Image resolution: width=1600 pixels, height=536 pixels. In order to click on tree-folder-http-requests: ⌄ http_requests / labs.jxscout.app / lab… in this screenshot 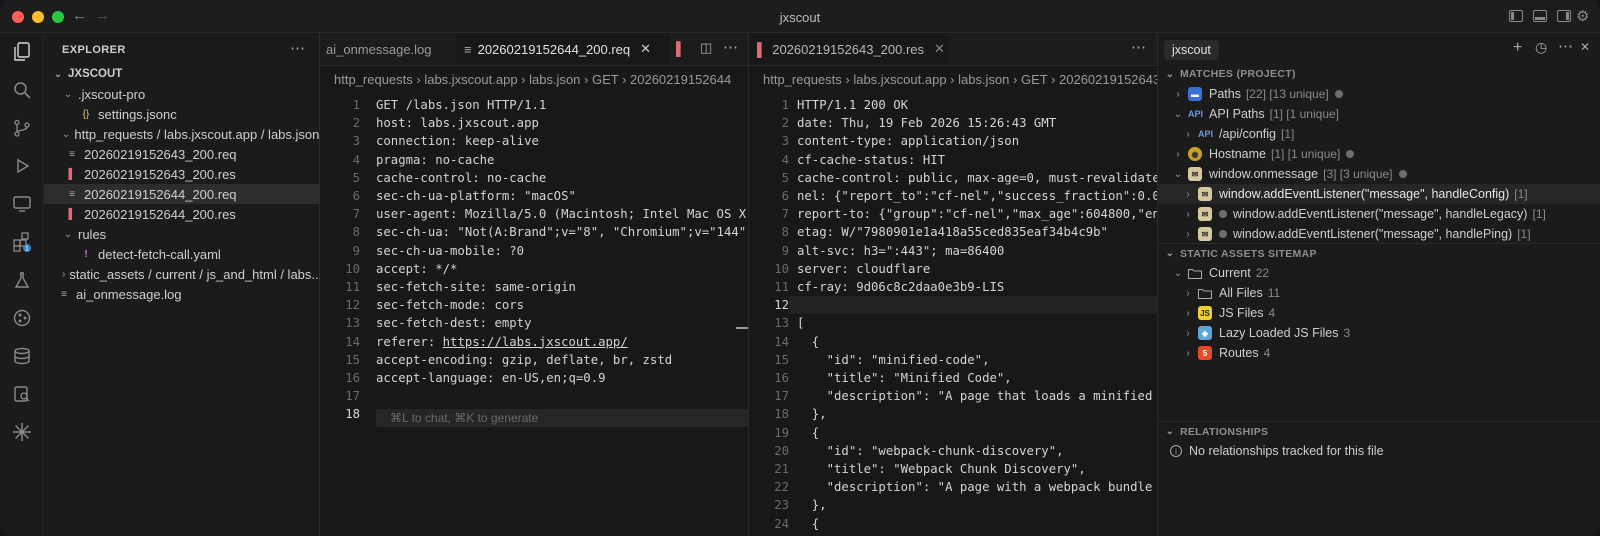, I will do `click(182, 134)`.